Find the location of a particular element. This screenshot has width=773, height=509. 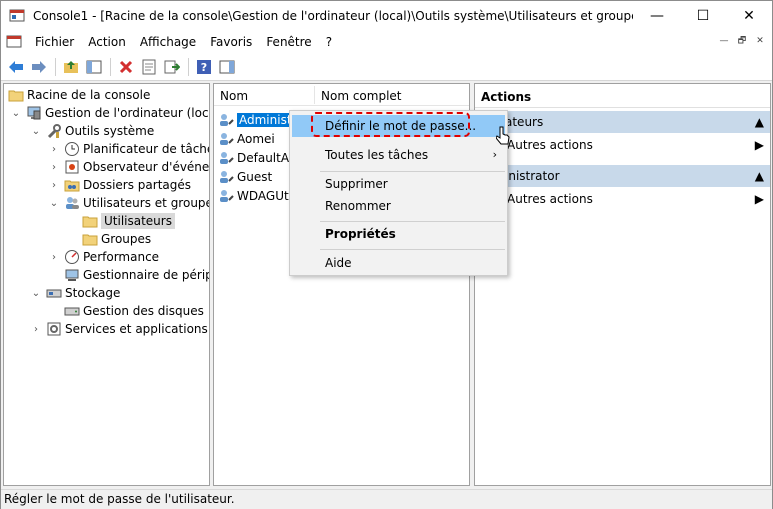

toolbar: ? is located at coordinates (386, 67).